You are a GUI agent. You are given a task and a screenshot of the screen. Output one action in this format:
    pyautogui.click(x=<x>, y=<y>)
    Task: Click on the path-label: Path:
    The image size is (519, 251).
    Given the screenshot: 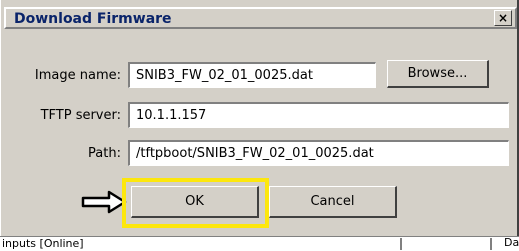 What is the action you would take?
    pyautogui.click(x=104, y=153)
    